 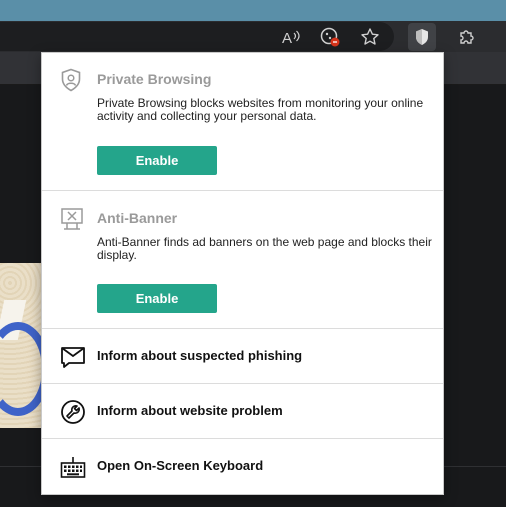 I want to click on report-phishing-item: Inform about suspected phishing, so click(x=242, y=356).